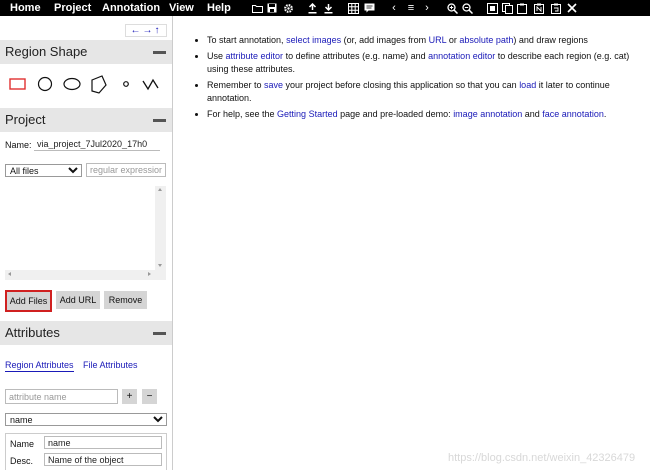 The width and height of the screenshot is (650, 470). Describe the element at coordinates (486, 40) in the screenshot. I see `absolute-path-link: absolute path` at that location.